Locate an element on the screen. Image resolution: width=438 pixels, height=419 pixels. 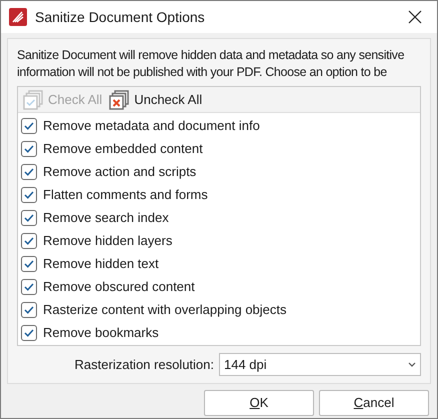
option-row: Remove action and scripts is located at coordinates (219, 171).